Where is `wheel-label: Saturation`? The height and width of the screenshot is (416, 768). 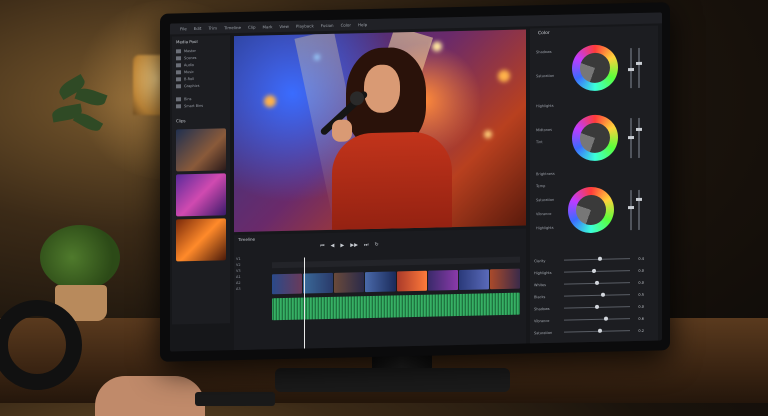
wheel-label: Saturation is located at coordinates (545, 200).